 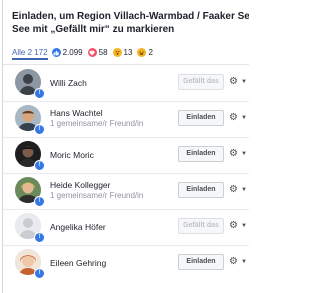 What do you see at coordinates (30, 59) in the screenshot?
I see `active-tab-indicator` at bounding box center [30, 59].